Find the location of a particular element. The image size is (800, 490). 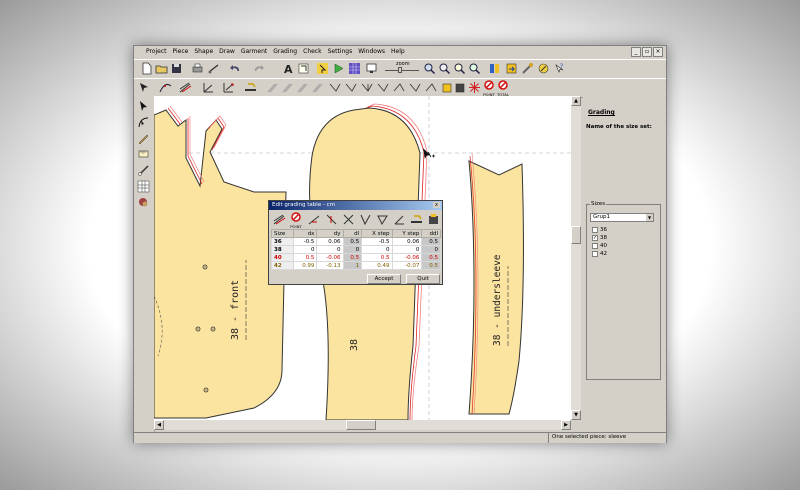

cell-dx: 0.5 is located at coordinates (305, 257).